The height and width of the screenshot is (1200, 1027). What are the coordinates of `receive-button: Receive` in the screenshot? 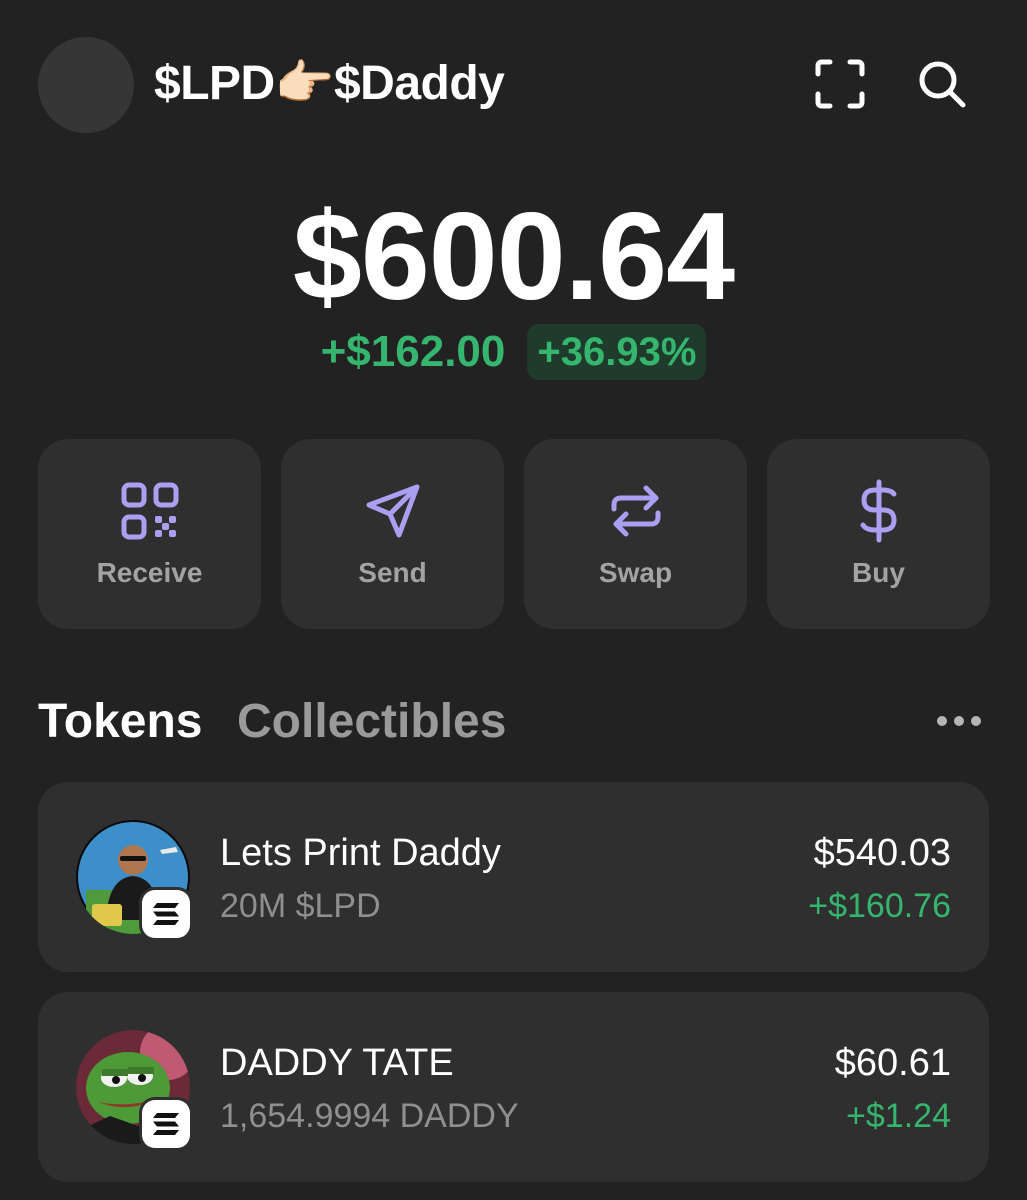 It's located at (149, 534).